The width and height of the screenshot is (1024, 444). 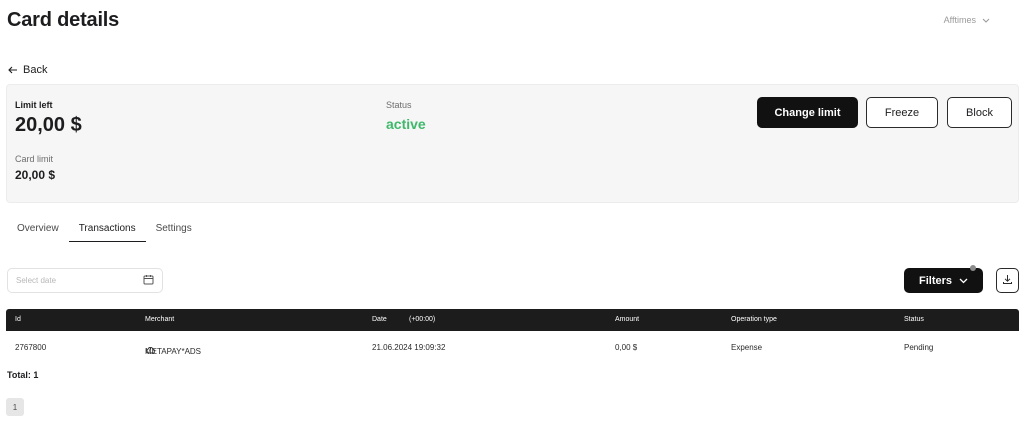 What do you see at coordinates (159, 320) in the screenshot?
I see `column-header-merchant: Merchant` at bounding box center [159, 320].